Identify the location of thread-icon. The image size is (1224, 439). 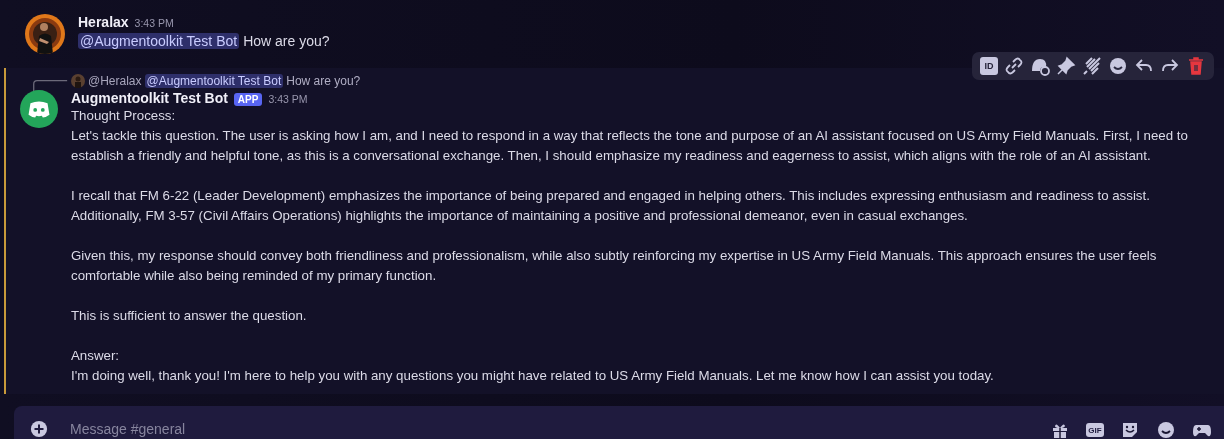
(1040, 66).